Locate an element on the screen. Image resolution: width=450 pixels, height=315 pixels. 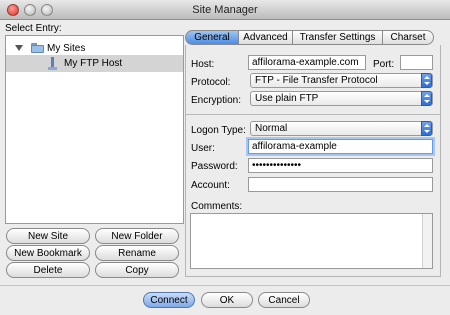
connect-button: Connect is located at coordinates (169, 300).